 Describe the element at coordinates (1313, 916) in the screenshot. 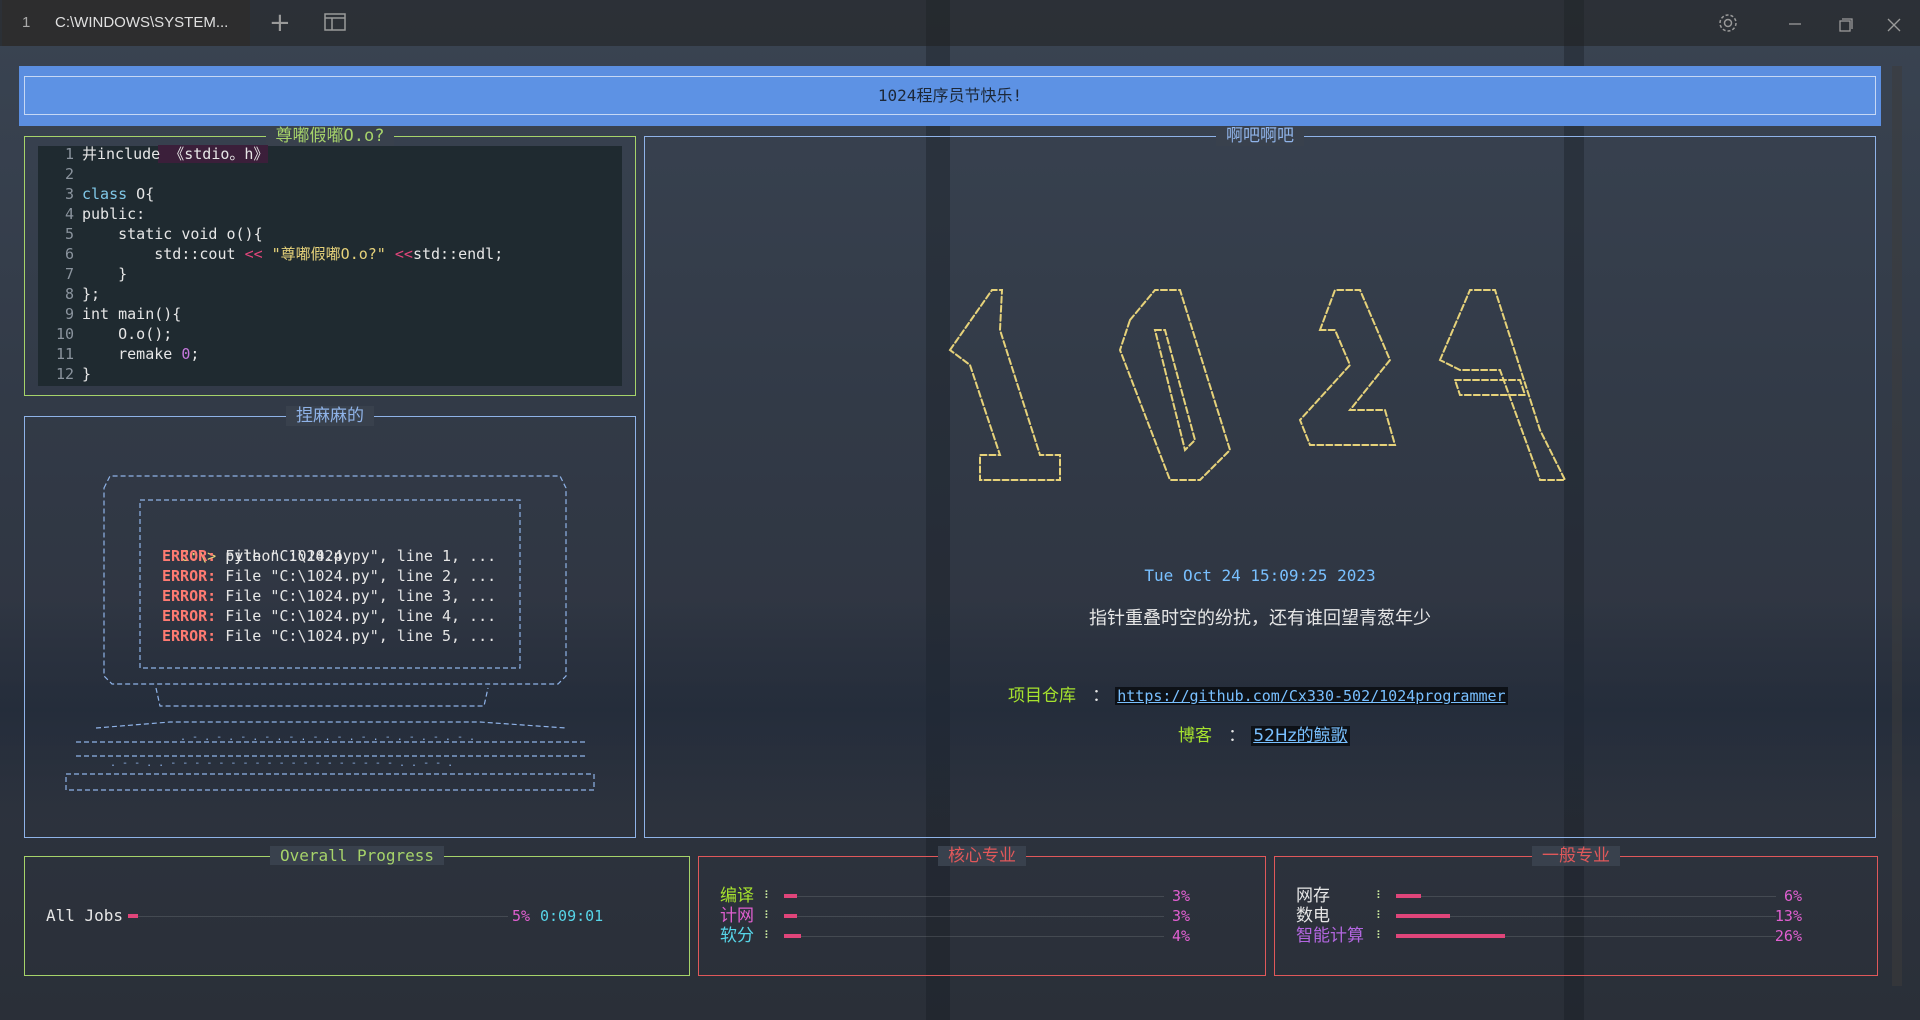

I see `major-label: 数电` at that location.